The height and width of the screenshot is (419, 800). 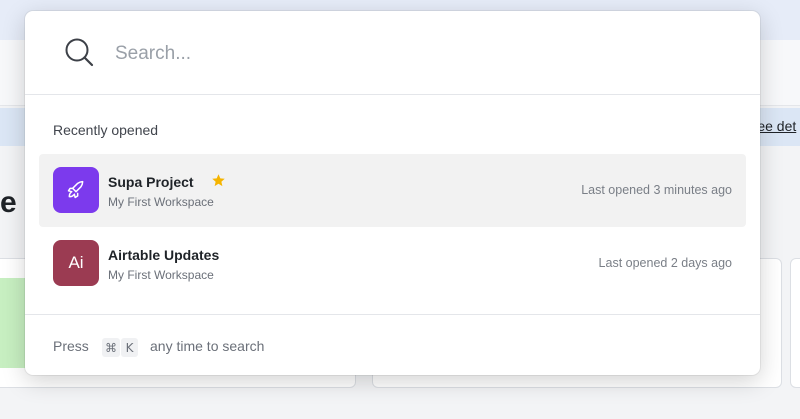 I want to click on avatar-initials: Ai, so click(x=76, y=262).